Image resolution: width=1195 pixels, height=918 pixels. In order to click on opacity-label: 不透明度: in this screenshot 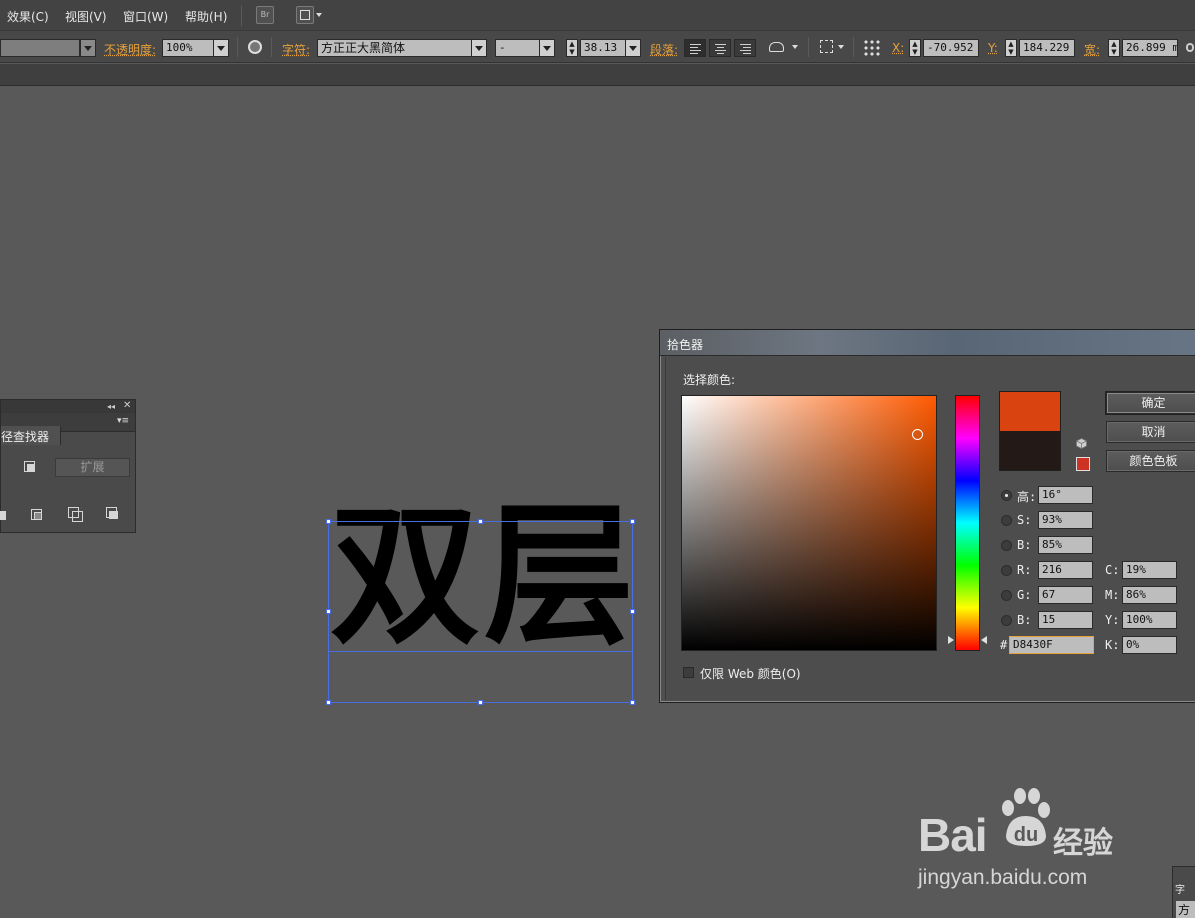, I will do `click(130, 49)`.